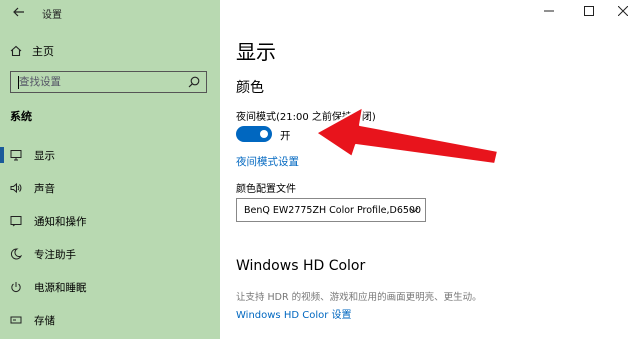 The height and width of the screenshot is (339, 640). I want to click on home-label: 主页, so click(43, 51).